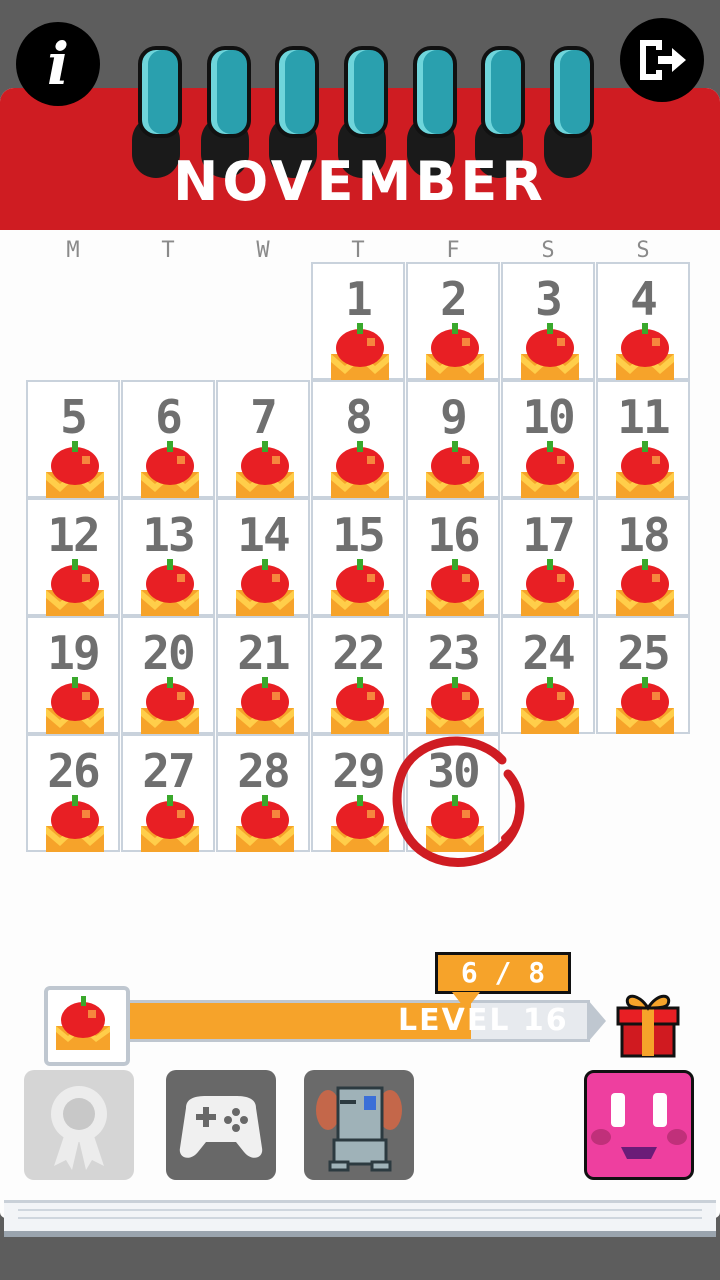  I want to click on day-number: 19, so click(73, 653).